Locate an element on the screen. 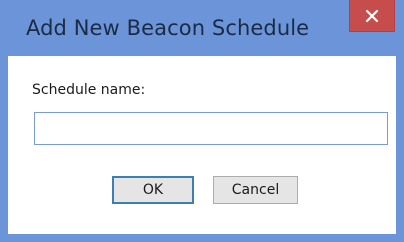 This screenshot has height=242, width=404. schedule-name-input is located at coordinates (211, 128).